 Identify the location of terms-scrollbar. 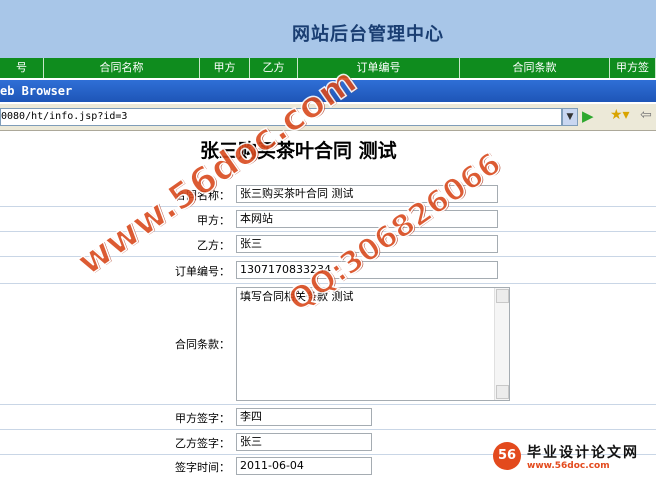
(501, 344).